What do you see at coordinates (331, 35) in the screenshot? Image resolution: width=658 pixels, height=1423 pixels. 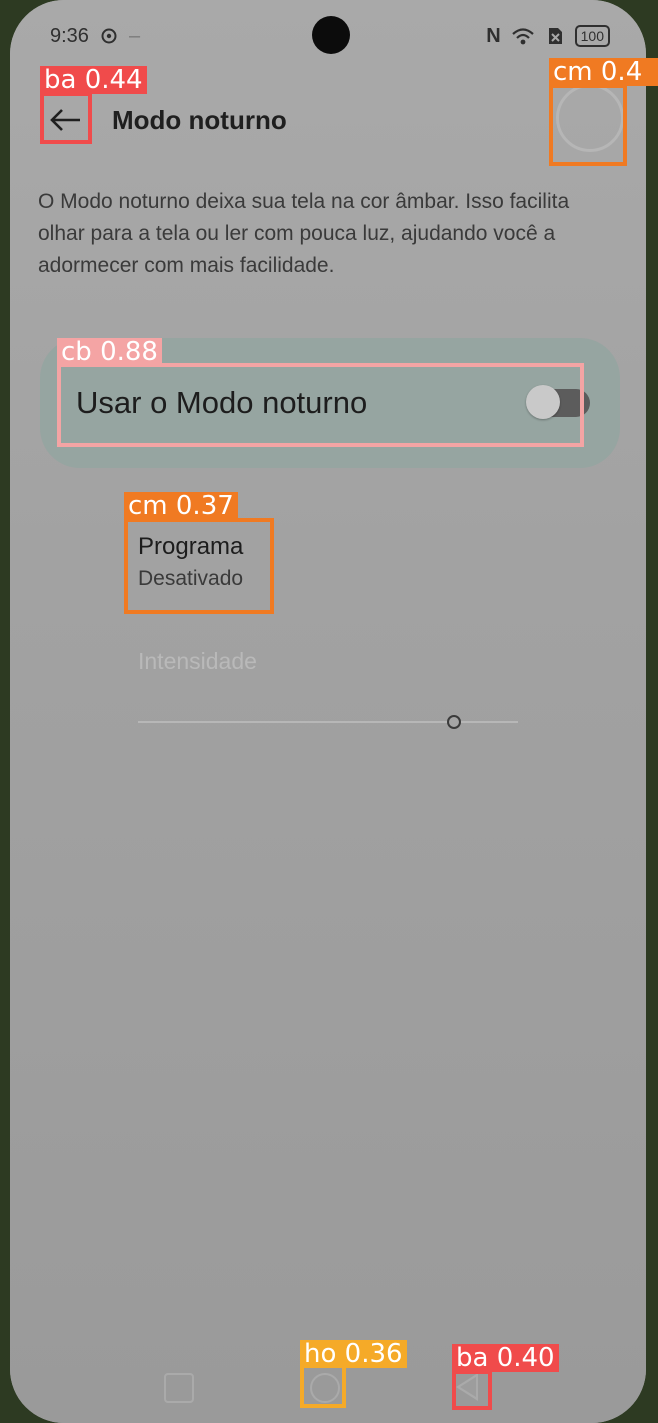 I see `front-camera` at bounding box center [331, 35].